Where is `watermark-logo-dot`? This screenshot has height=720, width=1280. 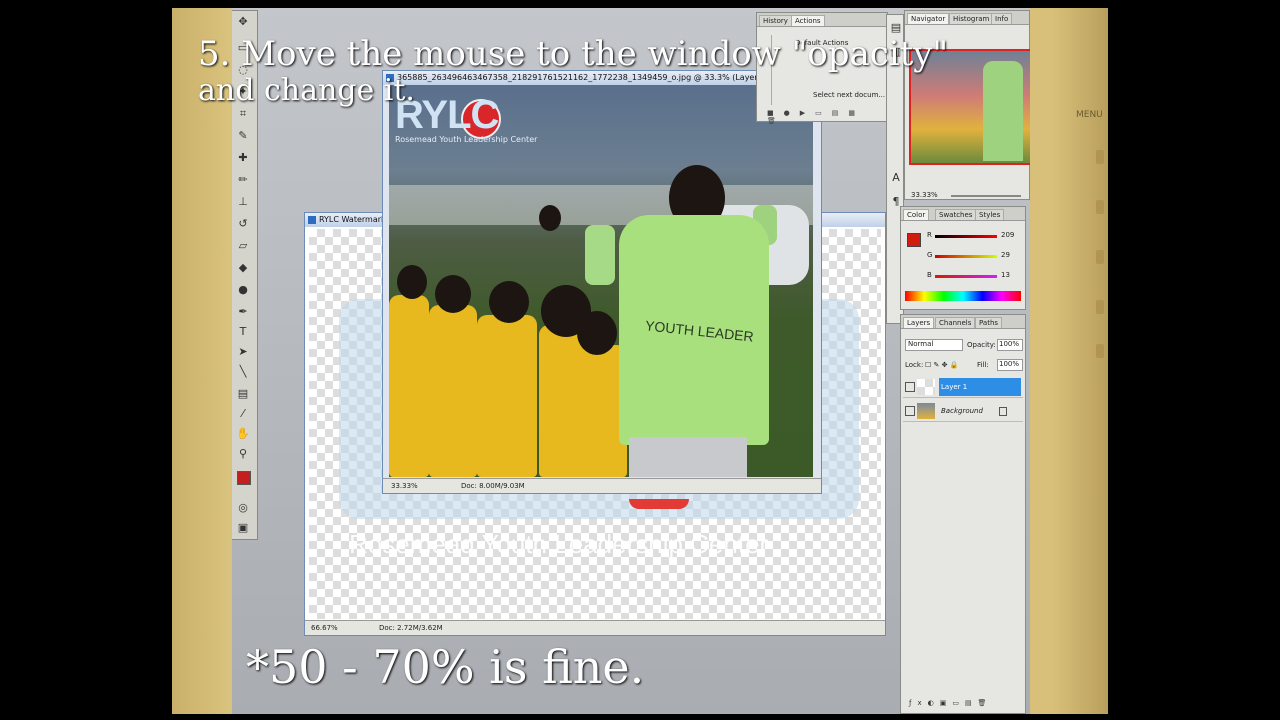
watermark-logo-dot is located at coordinates (659, 504).